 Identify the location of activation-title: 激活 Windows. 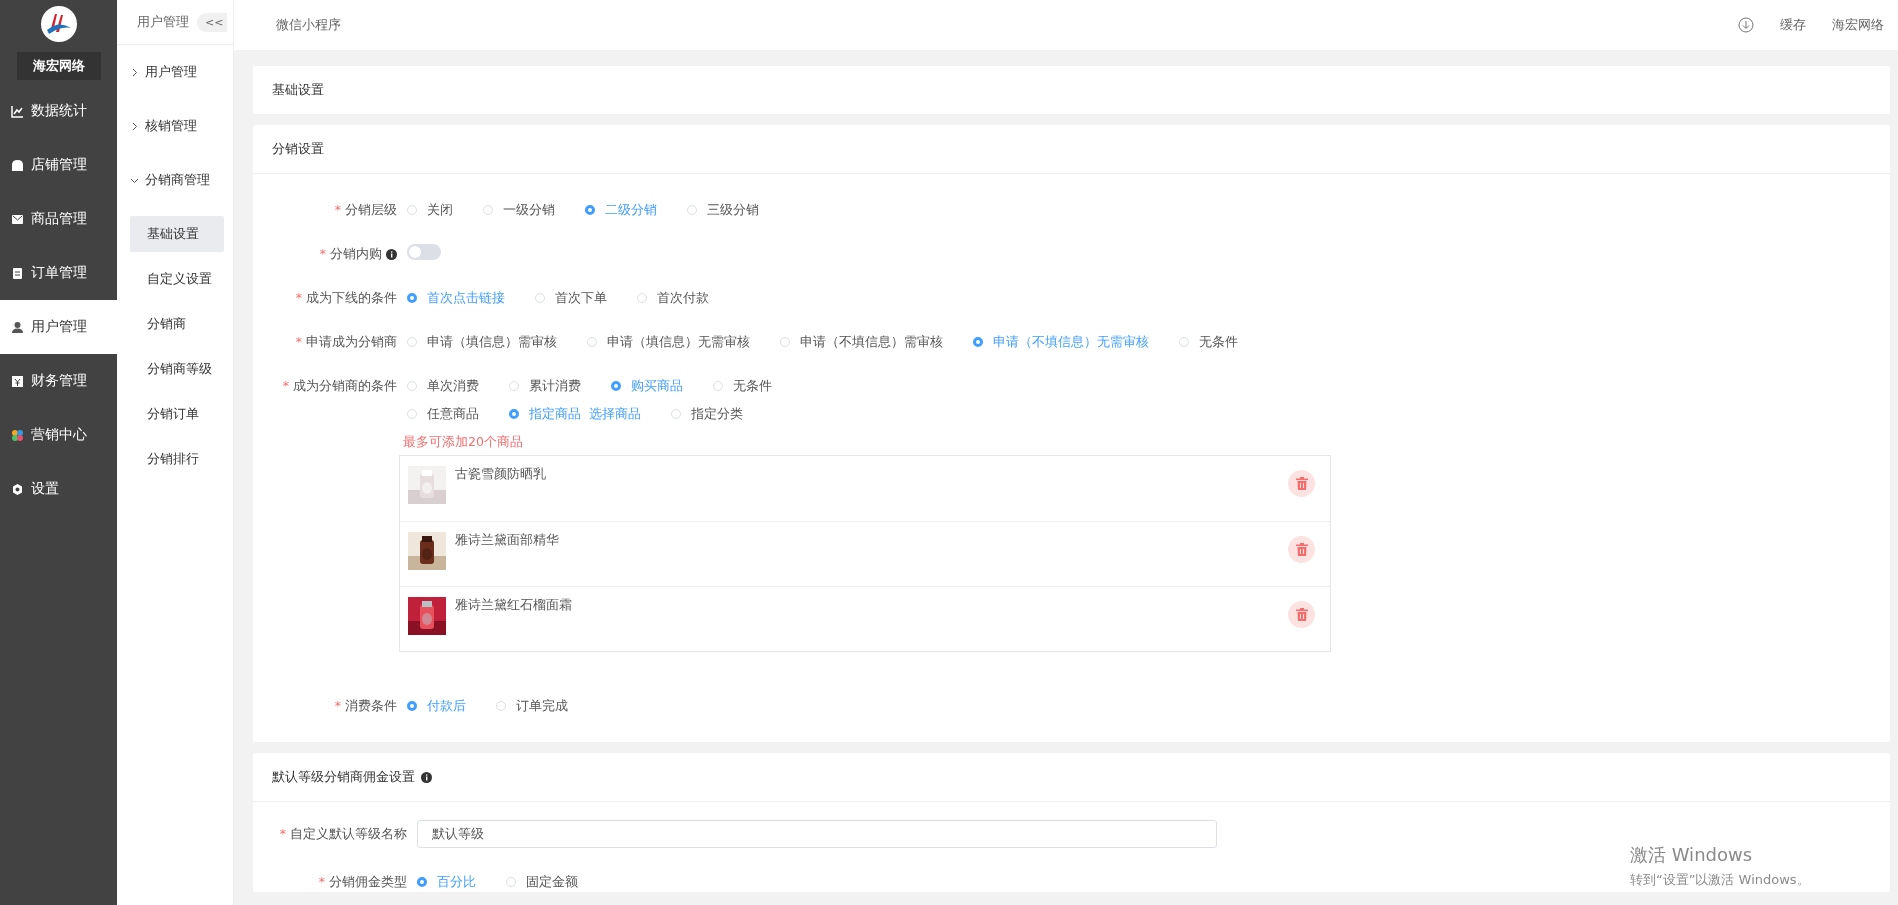
(1692, 855).